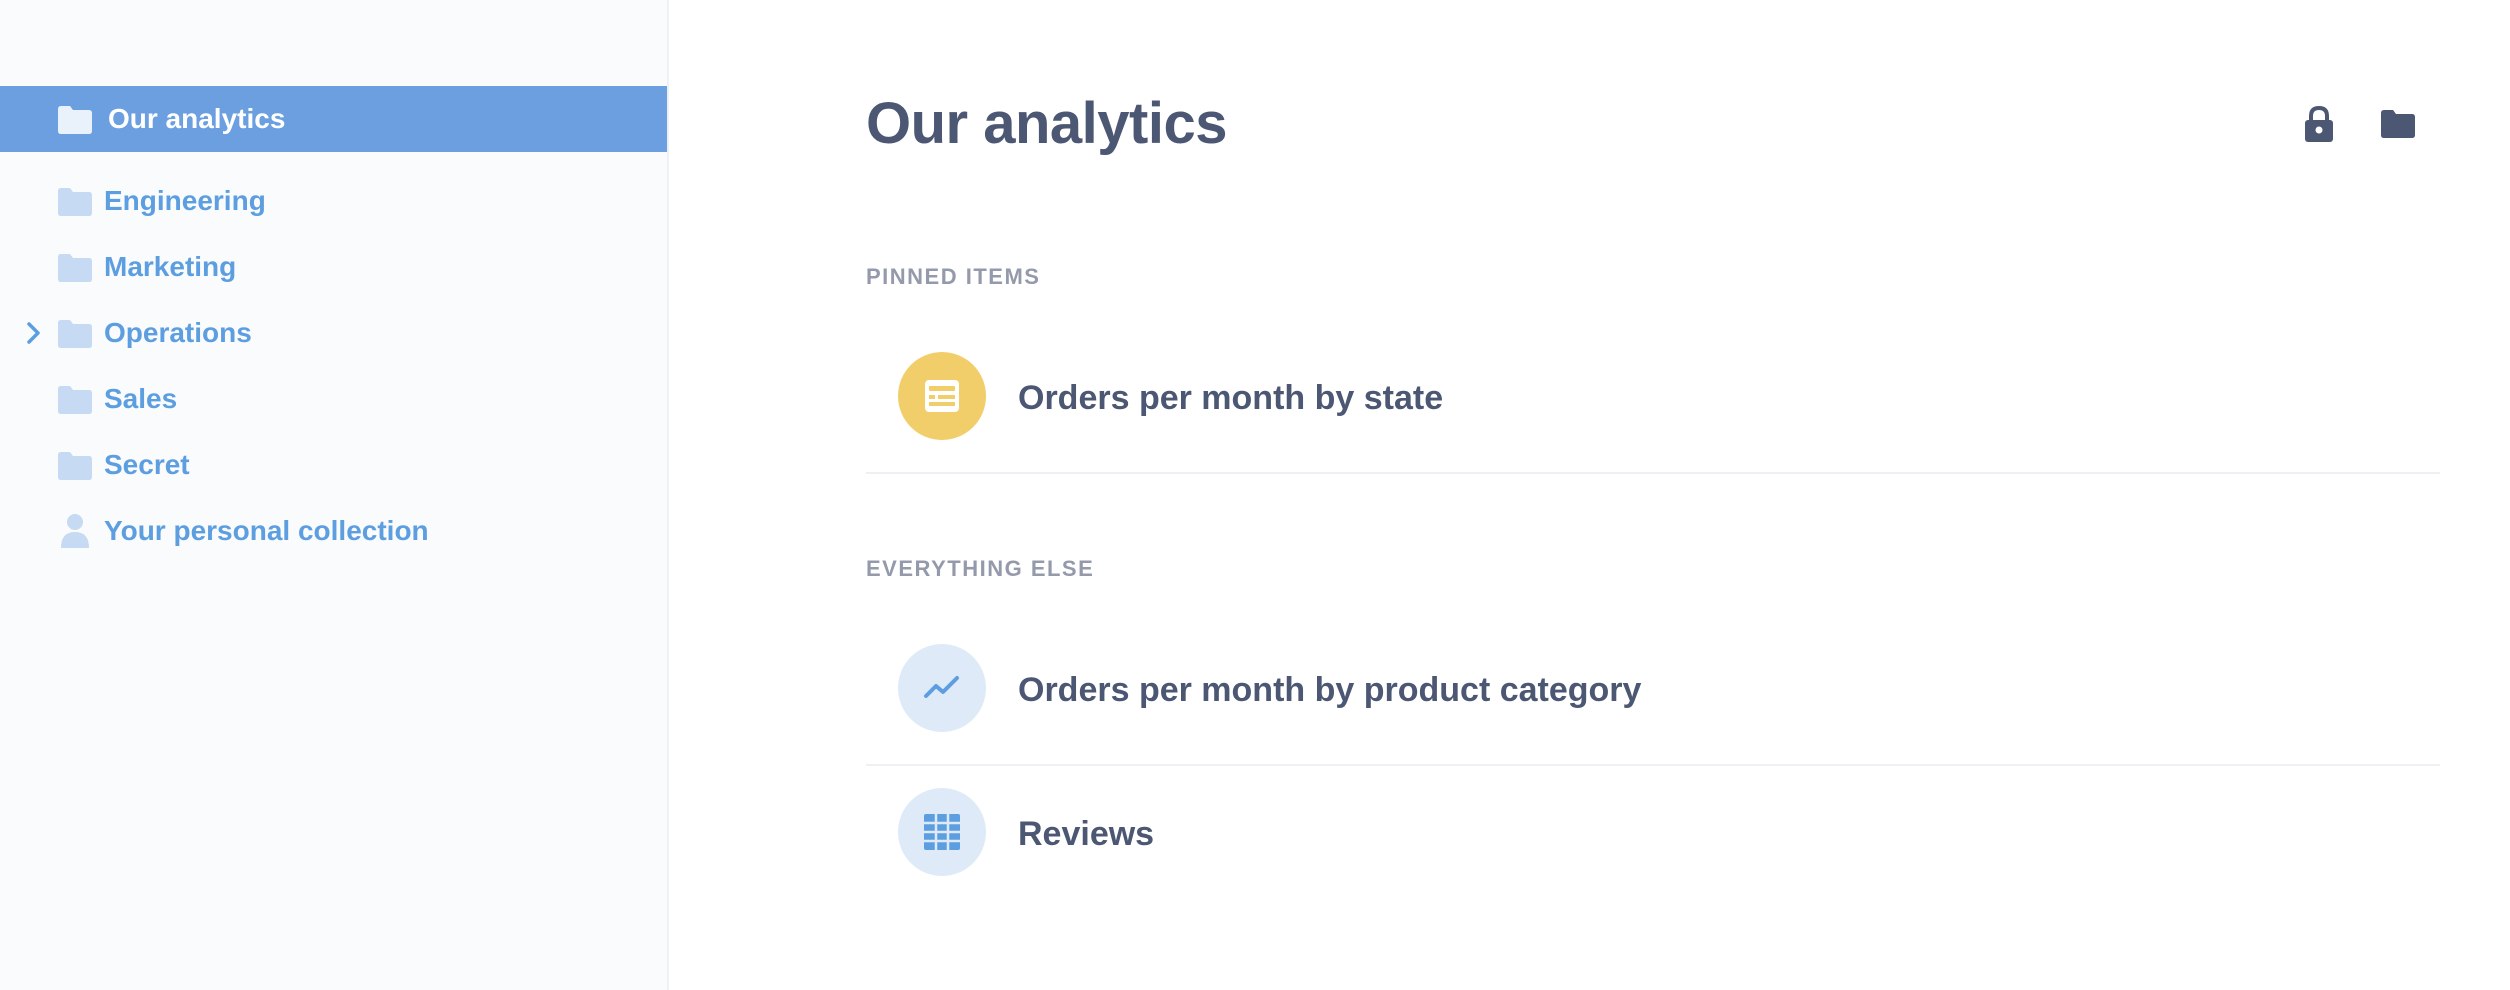 This screenshot has height=990, width=2510. Describe the element at coordinates (170, 266) in the screenshot. I see `sidebar-item-label: Marketing` at that location.